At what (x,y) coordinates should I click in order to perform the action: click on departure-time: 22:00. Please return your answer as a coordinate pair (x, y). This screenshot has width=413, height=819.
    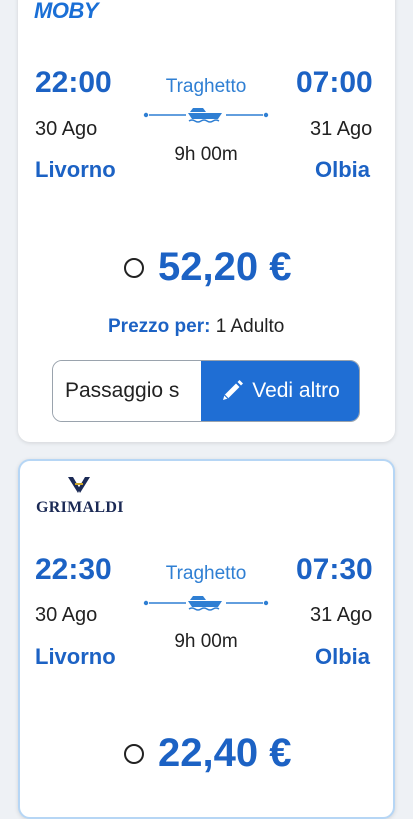
    Looking at the image, I should click on (73, 82).